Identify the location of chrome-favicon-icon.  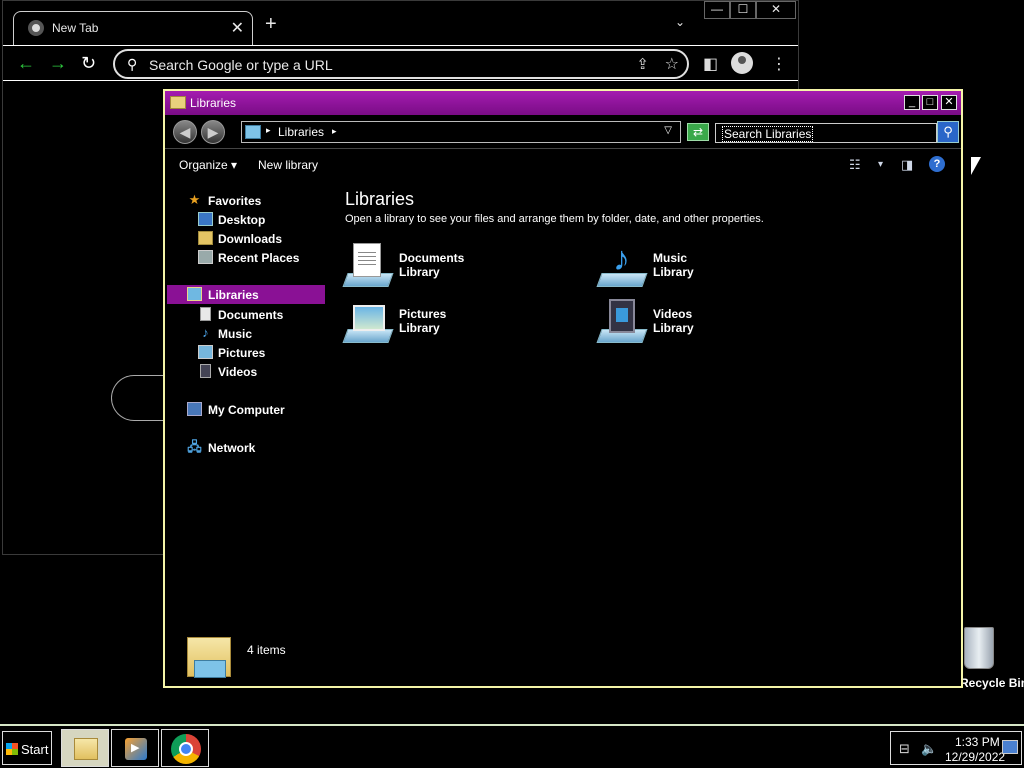
(36, 28).